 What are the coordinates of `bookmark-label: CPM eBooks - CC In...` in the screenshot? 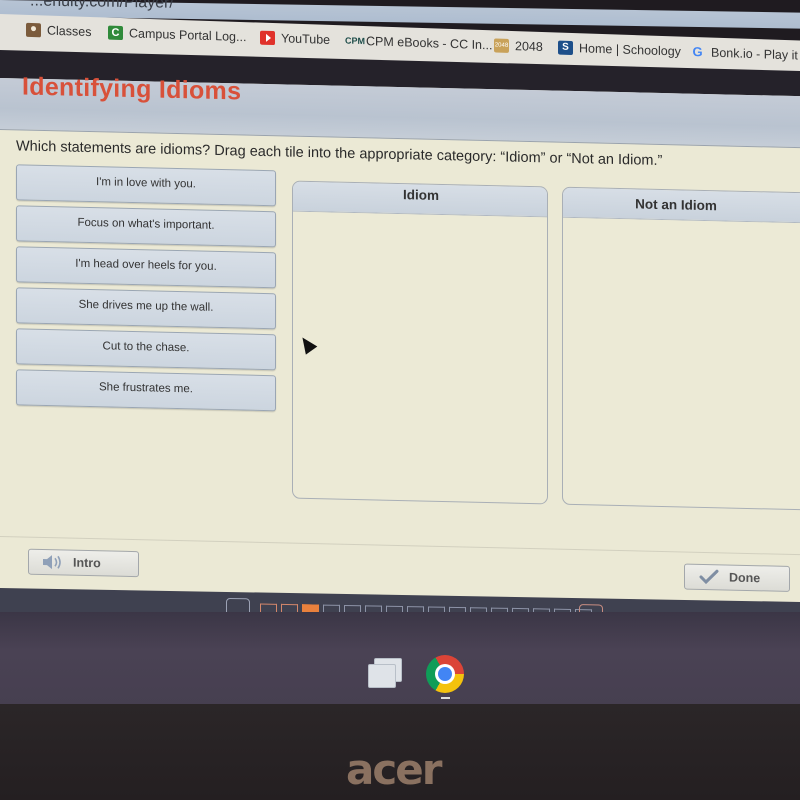 It's located at (429, 43).